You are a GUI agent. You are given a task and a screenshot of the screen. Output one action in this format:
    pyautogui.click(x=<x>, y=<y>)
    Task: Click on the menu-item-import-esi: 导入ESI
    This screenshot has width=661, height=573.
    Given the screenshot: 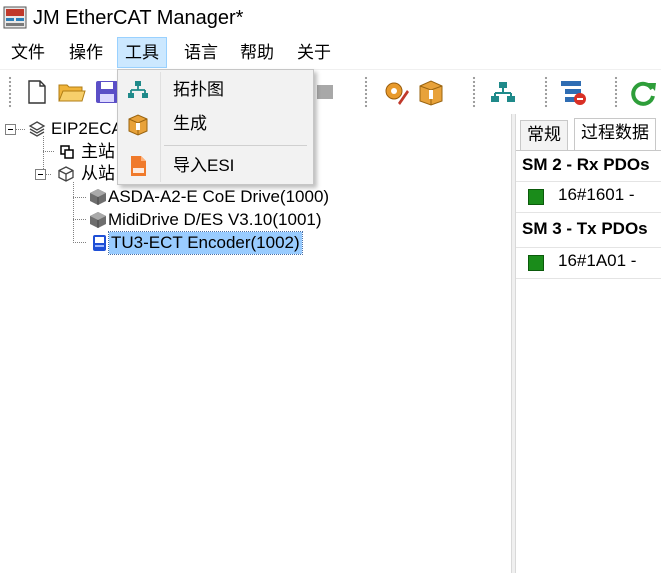 What is the action you would take?
    pyautogui.click(x=215, y=166)
    